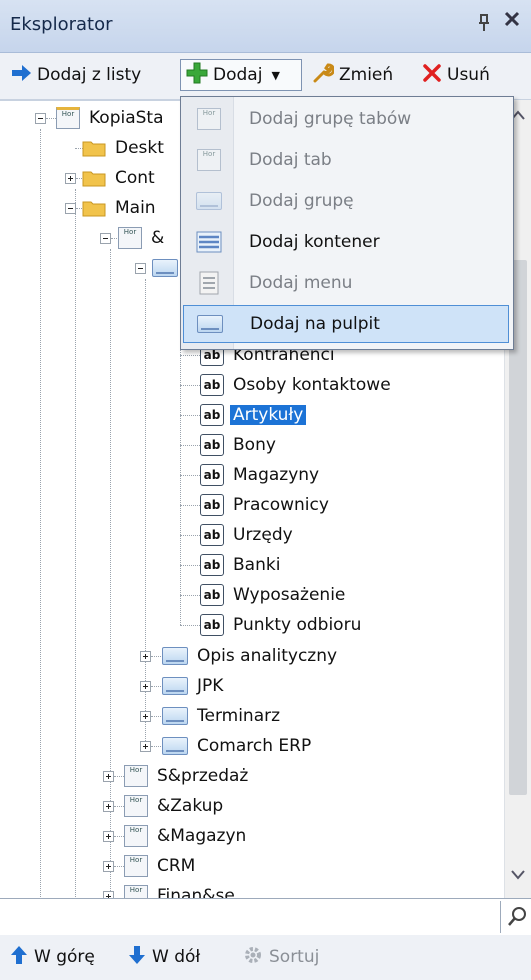  Describe the element at coordinates (346, 119) in the screenshot. I see `menu-item-add-tab-group: Hor Dodaj grupę tabów` at that location.